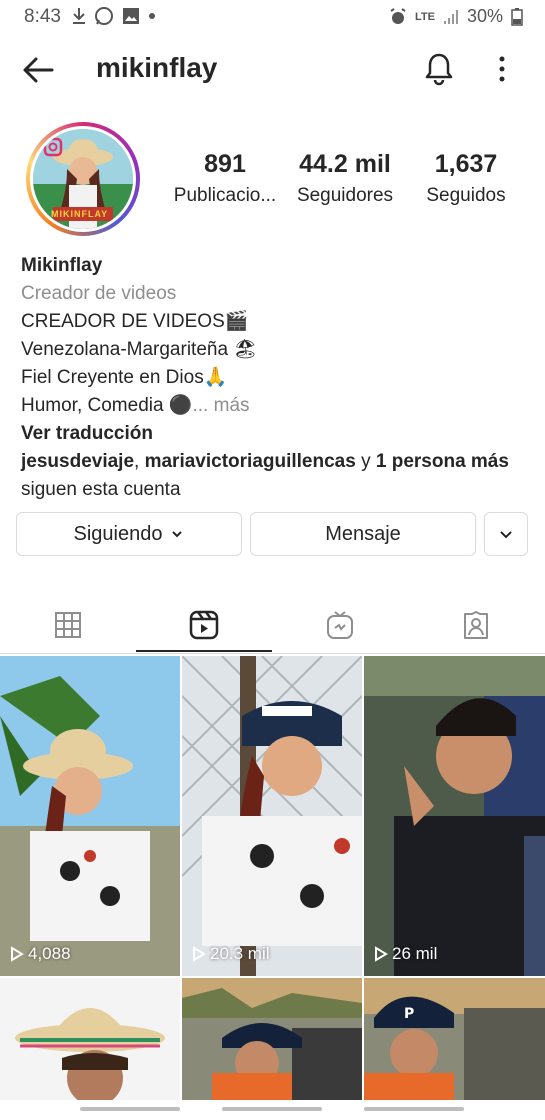 This screenshot has height=1120, width=545. What do you see at coordinates (517, 16) in the screenshot?
I see `battery-icon` at bounding box center [517, 16].